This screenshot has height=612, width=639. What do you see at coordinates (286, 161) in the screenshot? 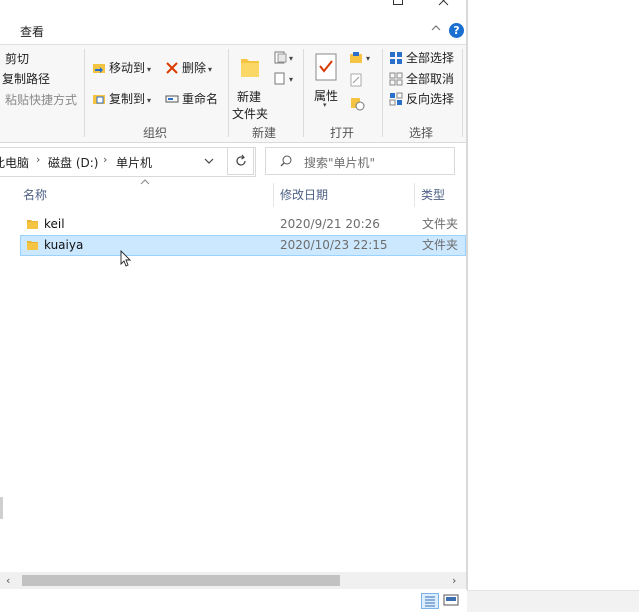
I see `search-icon` at bounding box center [286, 161].